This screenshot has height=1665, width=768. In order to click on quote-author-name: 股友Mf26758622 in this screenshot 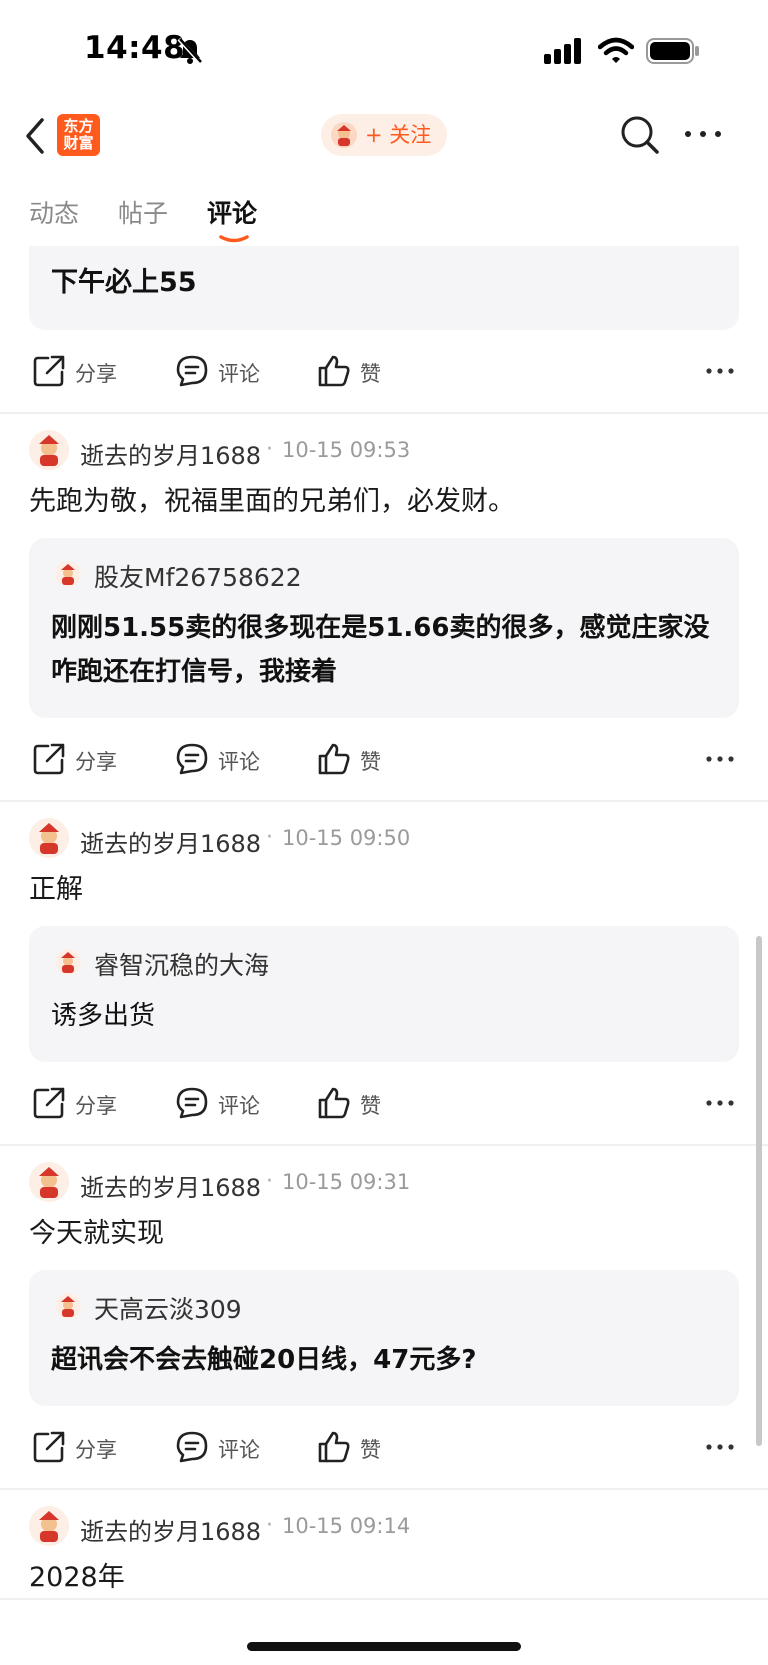, I will do `click(198, 577)`.